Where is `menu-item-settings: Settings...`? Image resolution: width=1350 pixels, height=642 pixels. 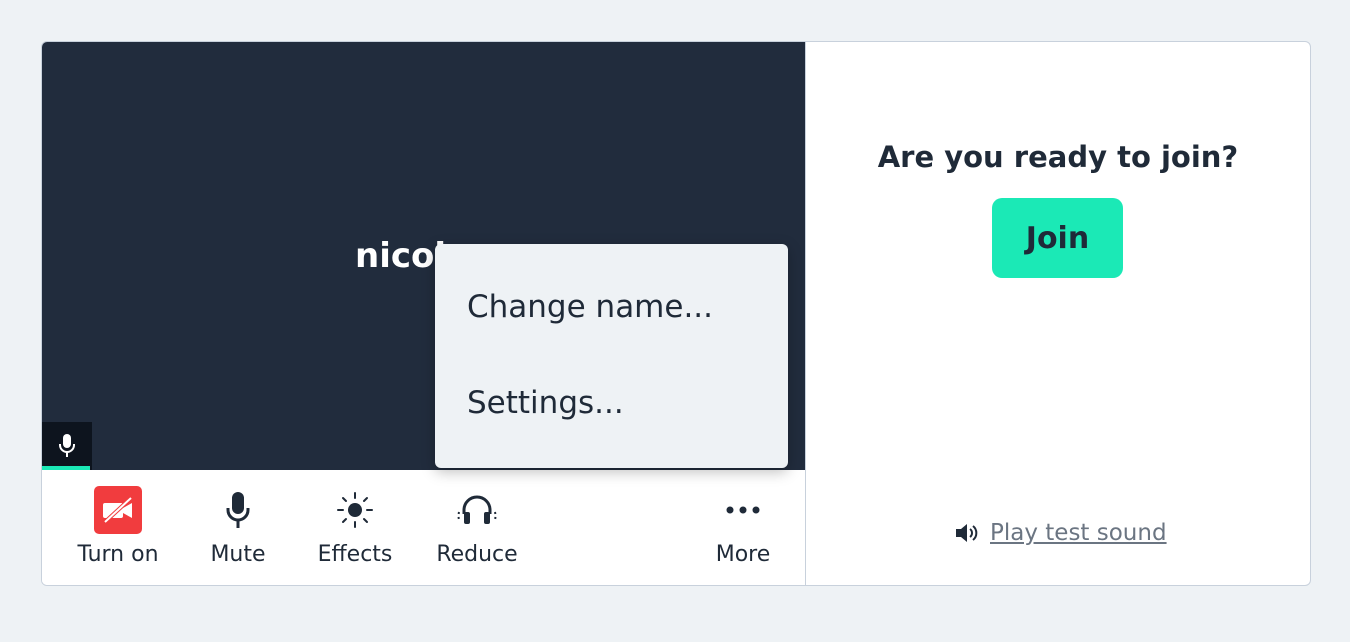 menu-item-settings: Settings... is located at coordinates (545, 403).